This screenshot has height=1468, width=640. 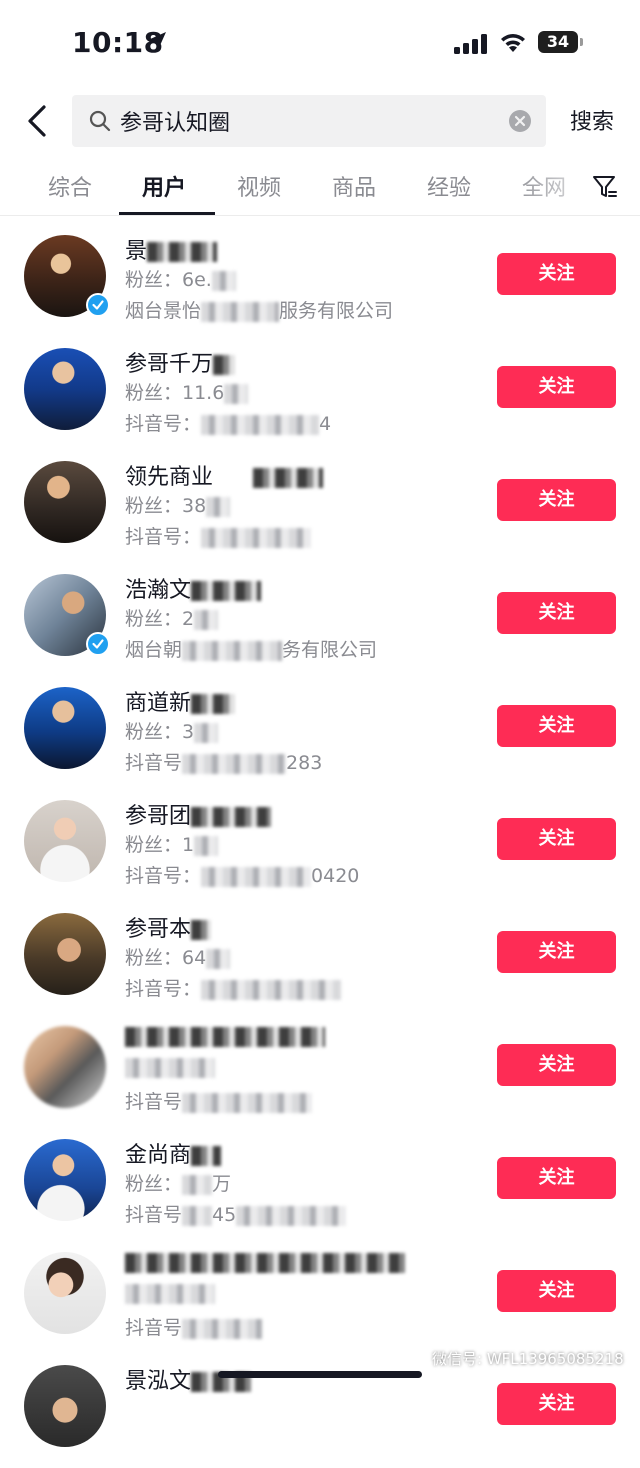 I want to click on user-name: 参哥团, so click(x=198, y=814).